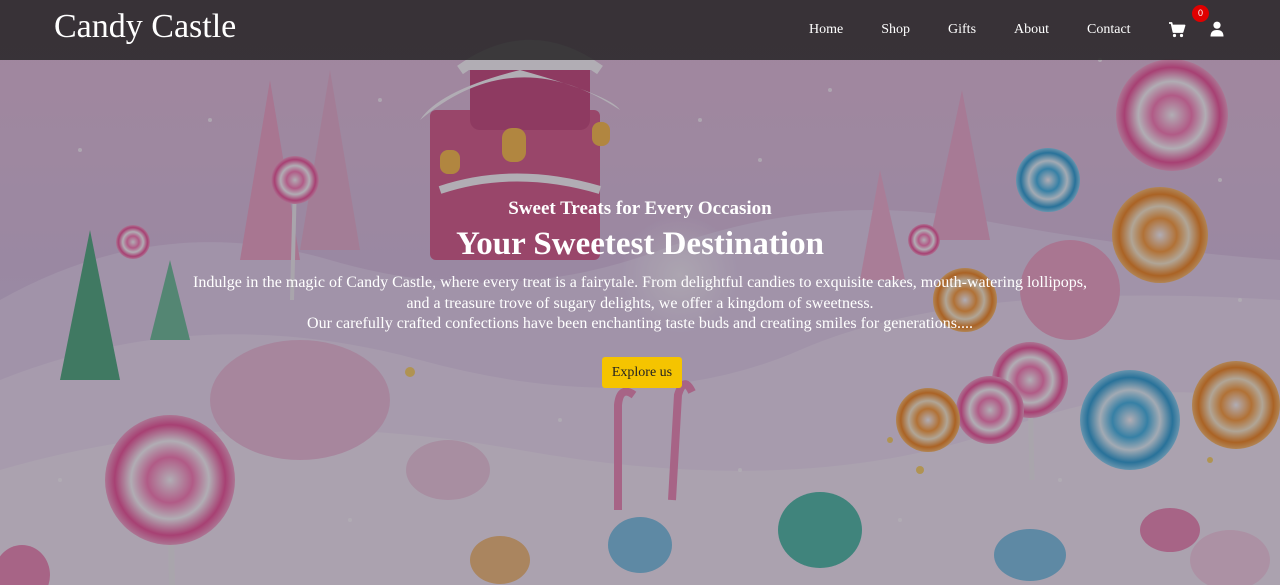 This screenshot has height=585, width=1280. I want to click on nav-link-shop: Shop, so click(895, 30).